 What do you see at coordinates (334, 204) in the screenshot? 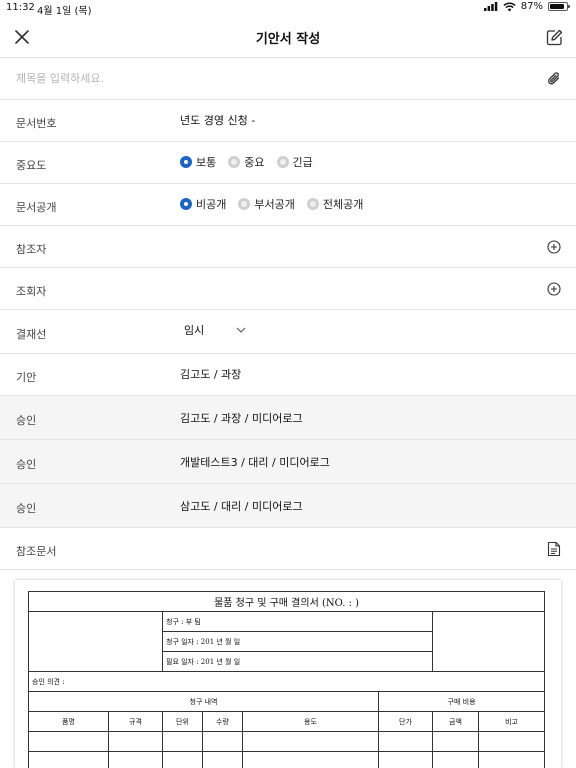
I see `disclosure-option-public: 전체공개` at bounding box center [334, 204].